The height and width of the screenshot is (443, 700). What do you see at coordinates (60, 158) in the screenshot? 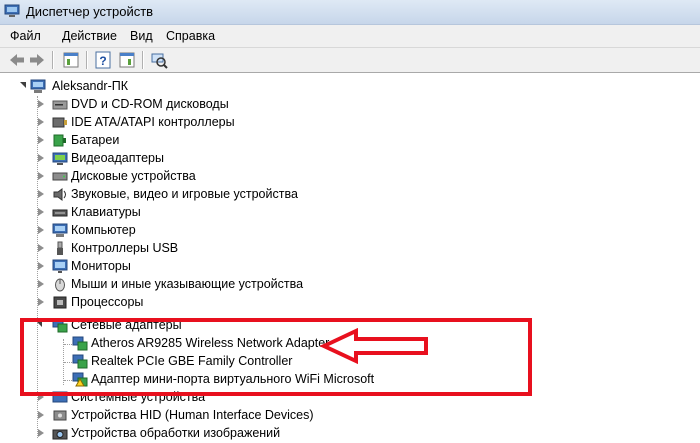
I see `display-adapter-icon` at bounding box center [60, 158].